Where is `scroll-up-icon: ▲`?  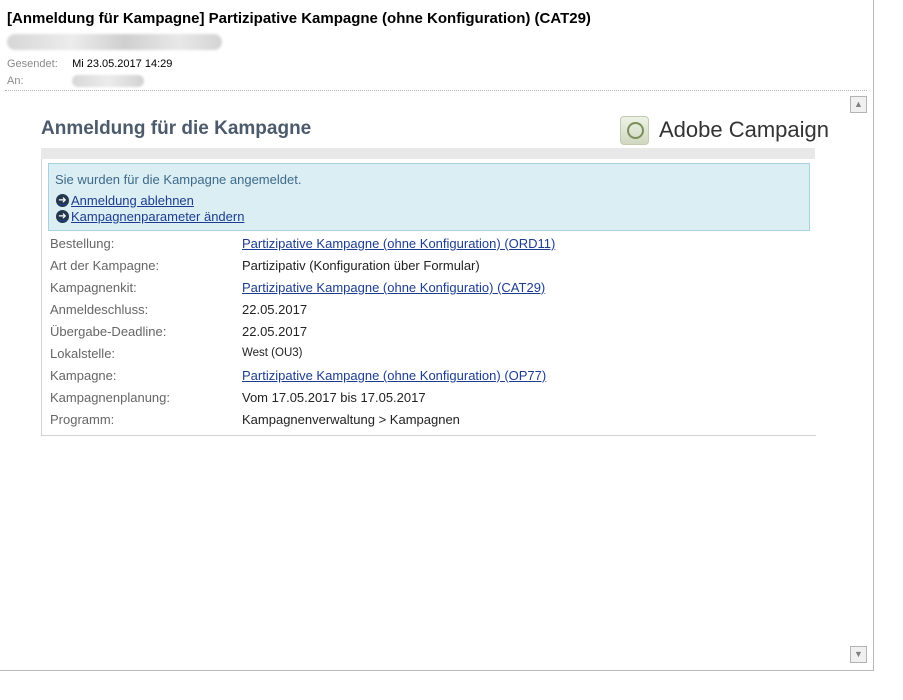
scroll-up-icon: ▲ is located at coordinates (858, 104).